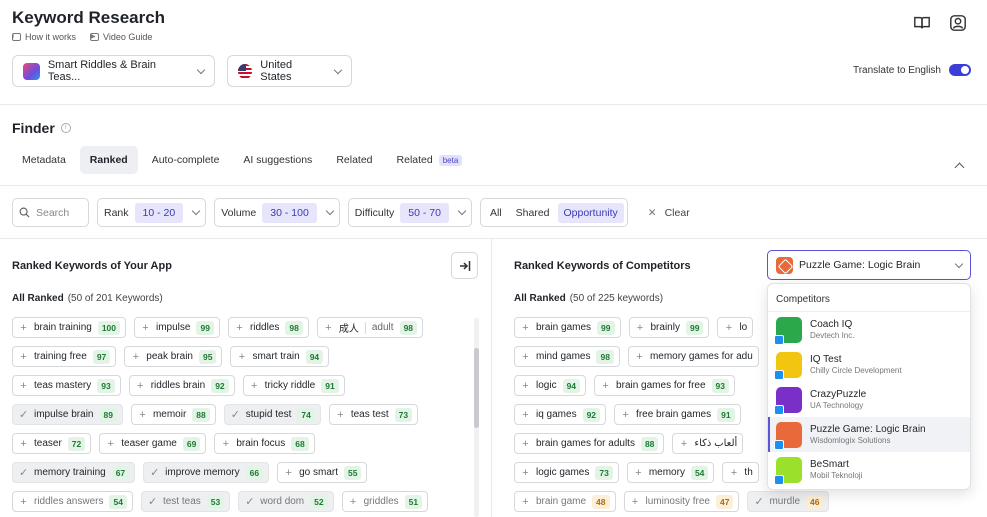 The height and width of the screenshot is (517, 987). I want to click on keyword-chip: ✓ word dom 52, so click(286, 501).